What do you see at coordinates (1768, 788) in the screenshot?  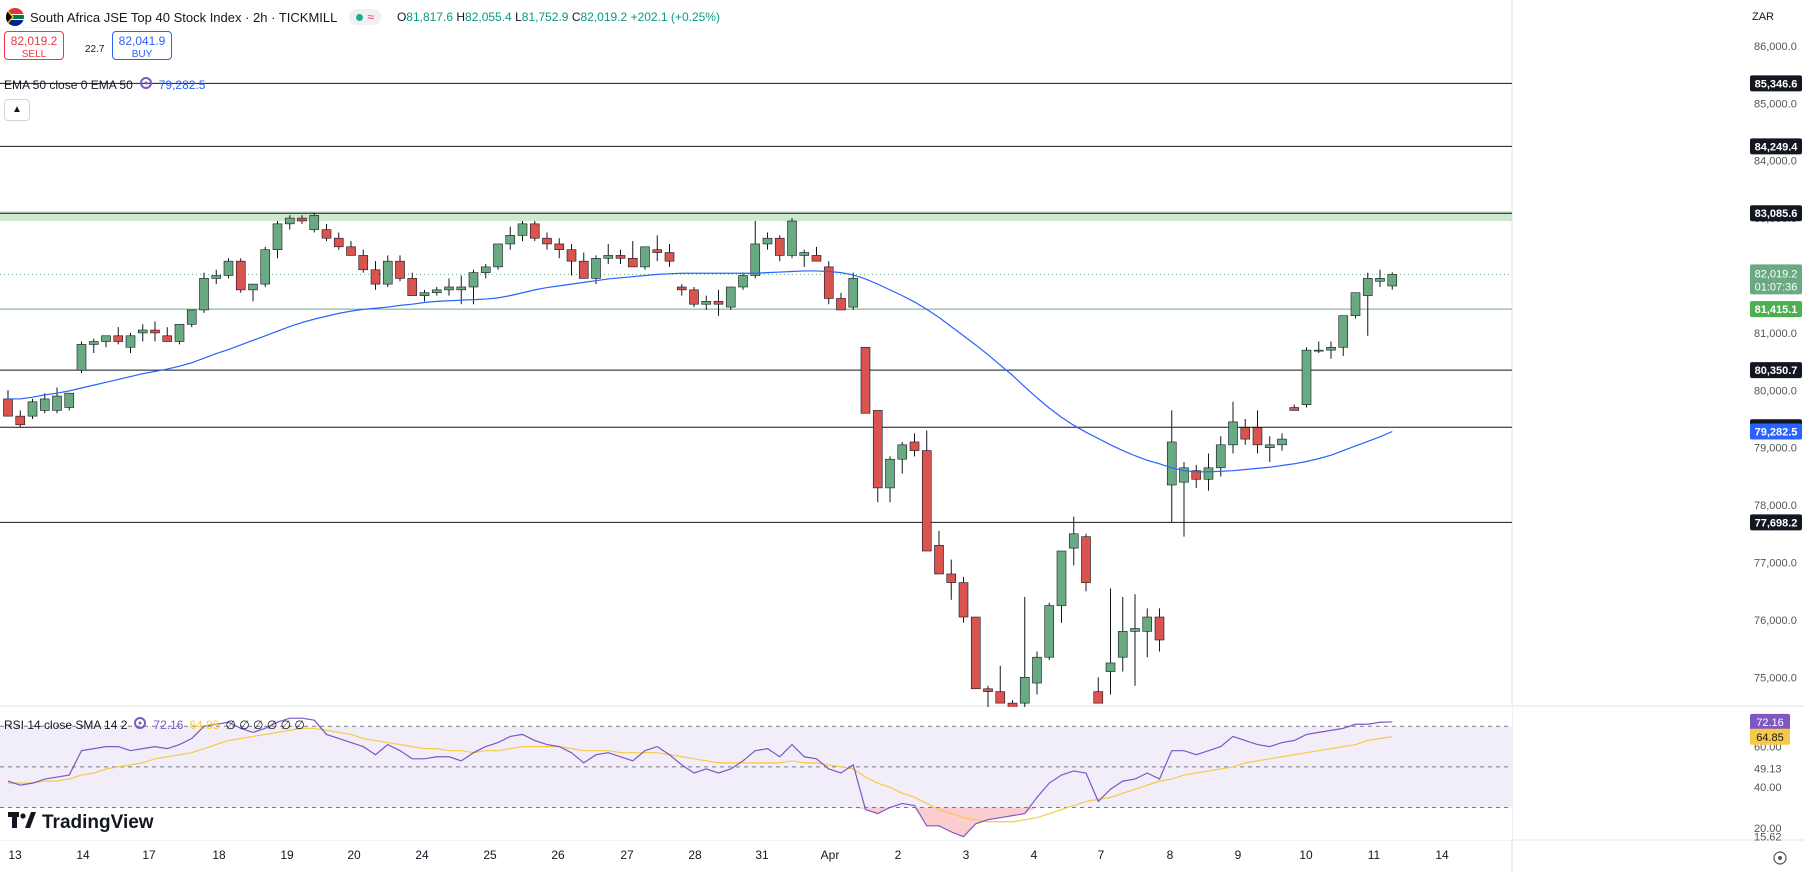 I see `rsi-tick-label: 40.00` at bounding box center [1768, 788].